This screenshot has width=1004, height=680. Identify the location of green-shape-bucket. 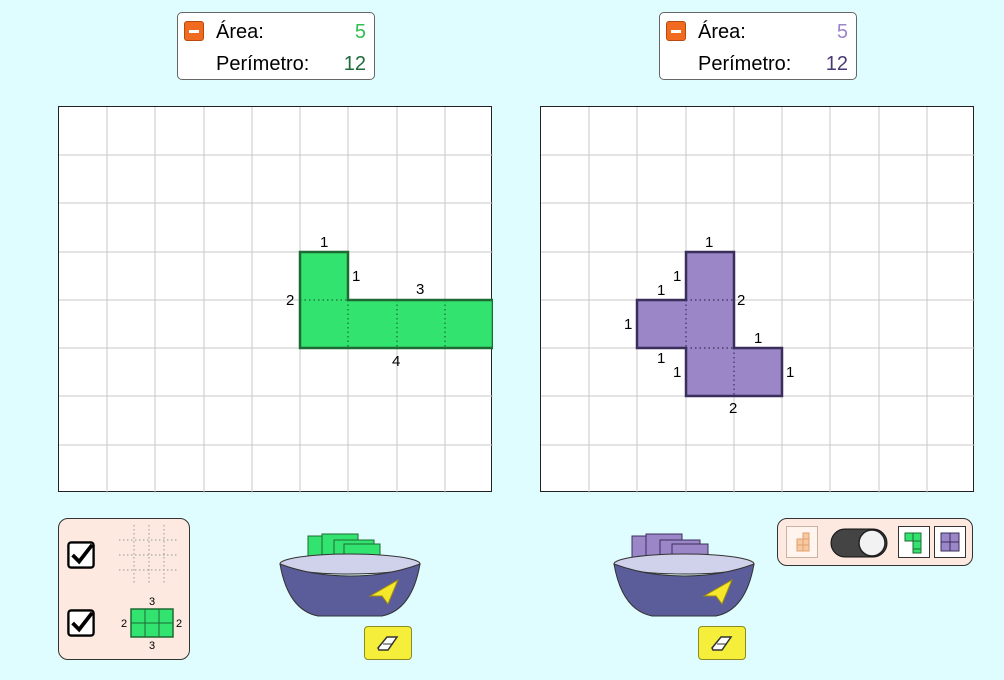
(350, 575).